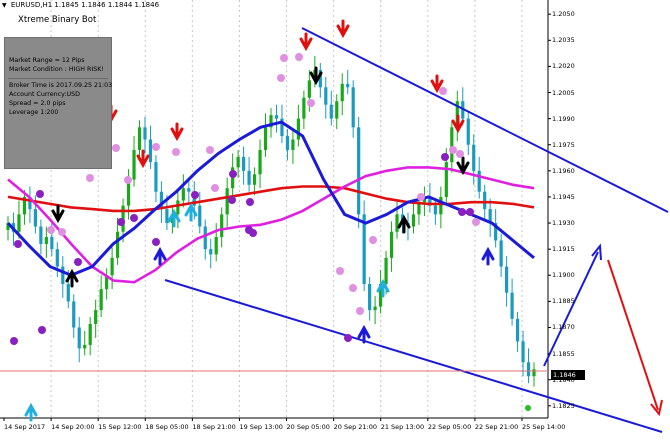 This screenshot has width=670, height=440. Describe the element at coordinates (4, 5) in the screenshot. I see `dropdown-triangle-icon: ▼` at that location.